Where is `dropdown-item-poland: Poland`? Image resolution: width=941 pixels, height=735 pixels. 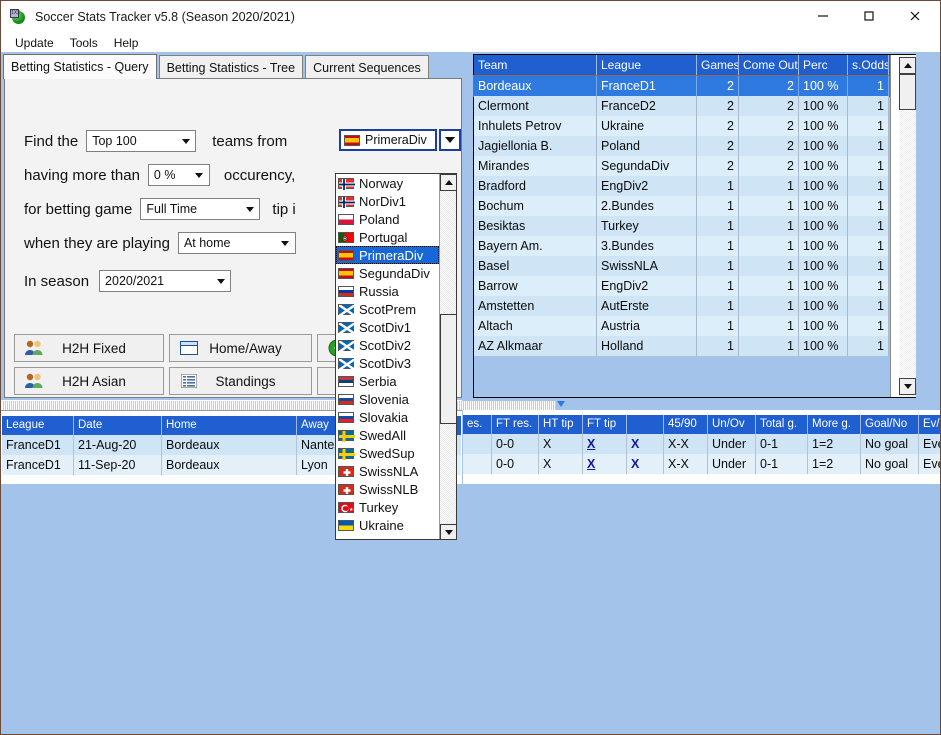
dropdown-item-poland: Poland is located at coordinates (387, 219).